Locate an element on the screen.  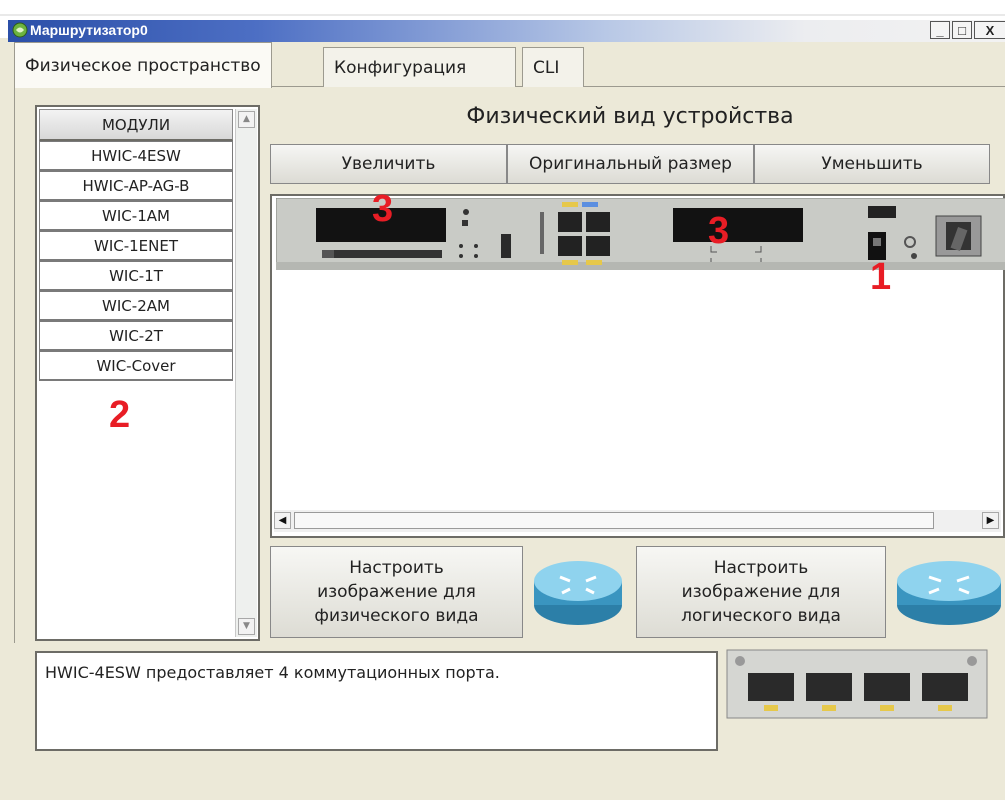
original-size-button: Оригинальный размер is located at coordinates (630, 164).